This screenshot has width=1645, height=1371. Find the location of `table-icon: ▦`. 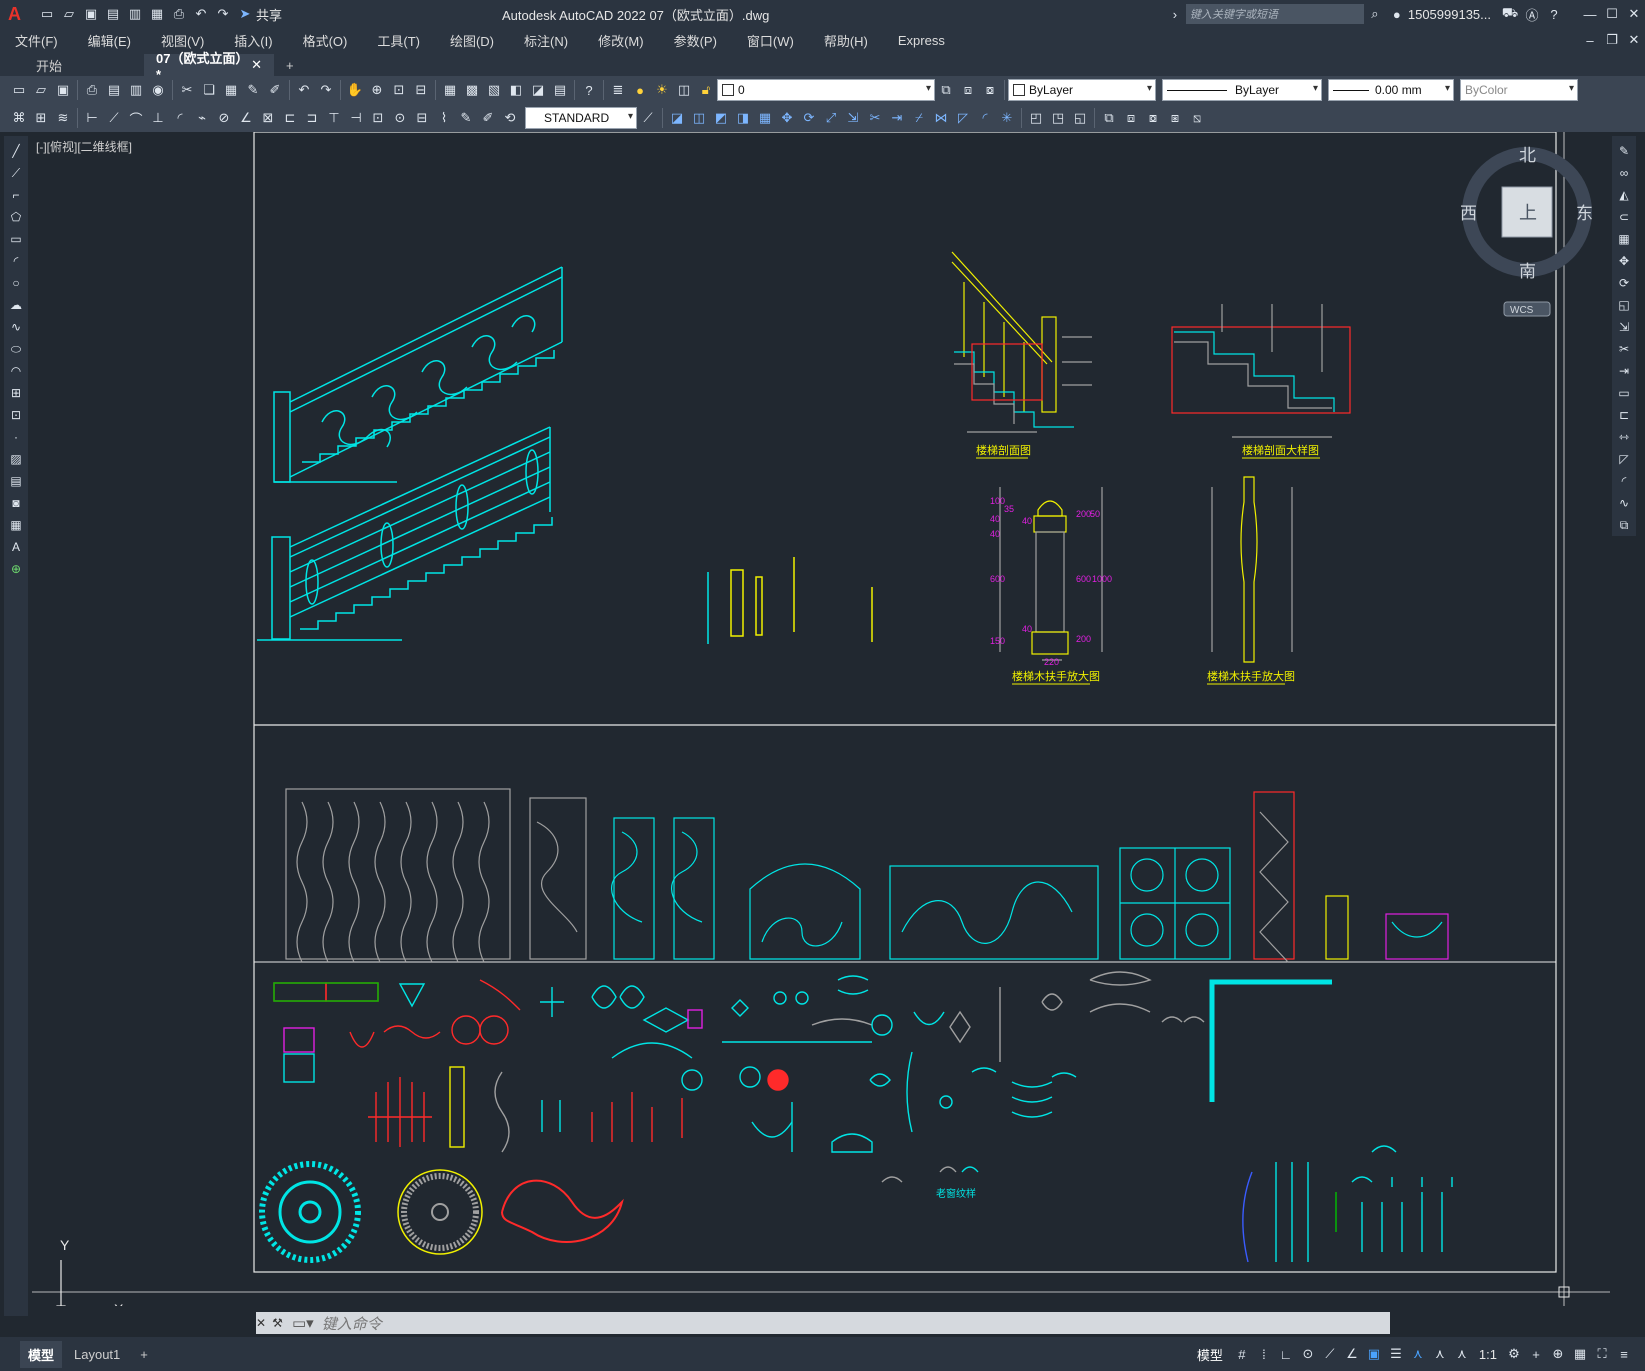

table-icon: ▦ is located at coordinates (16, 525).